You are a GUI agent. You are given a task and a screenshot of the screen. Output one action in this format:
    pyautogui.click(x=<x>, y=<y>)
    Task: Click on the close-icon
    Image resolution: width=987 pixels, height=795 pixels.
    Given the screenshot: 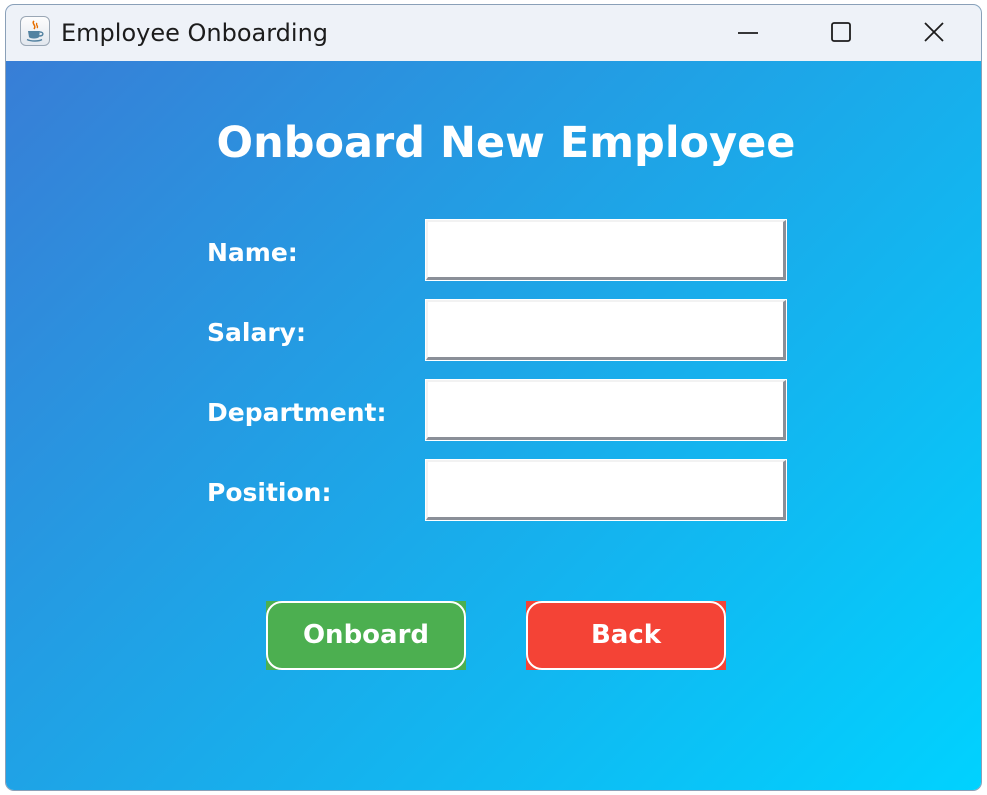 What is the action you would take?
    pyautogui.click(x=934, y=32)
    